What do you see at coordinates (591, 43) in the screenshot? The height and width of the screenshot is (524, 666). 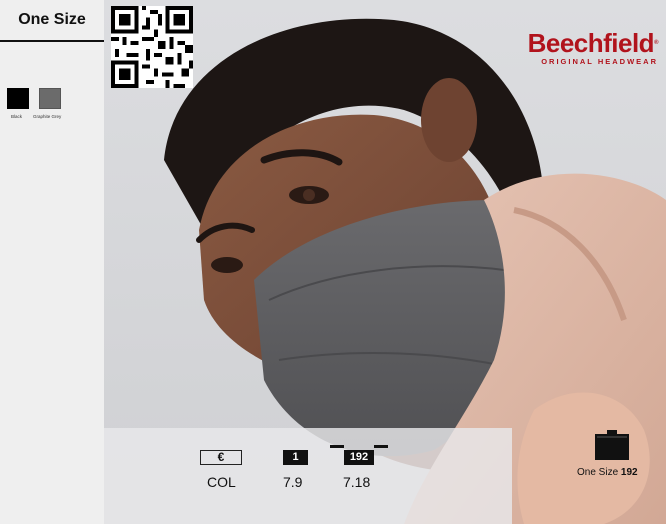 I see `brand-name: Beechfield` at bounding box center [591, 43].